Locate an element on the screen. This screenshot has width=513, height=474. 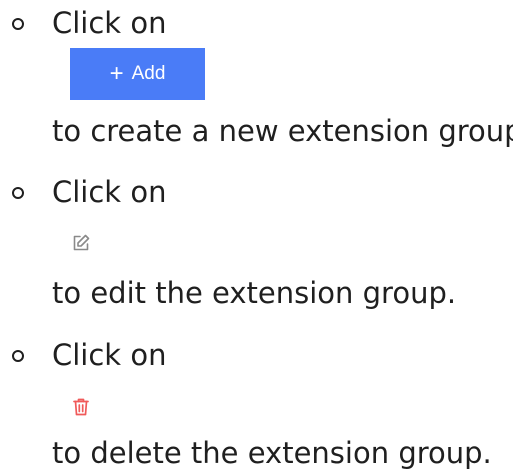
trash-icon is located at coordinates (81, 407).